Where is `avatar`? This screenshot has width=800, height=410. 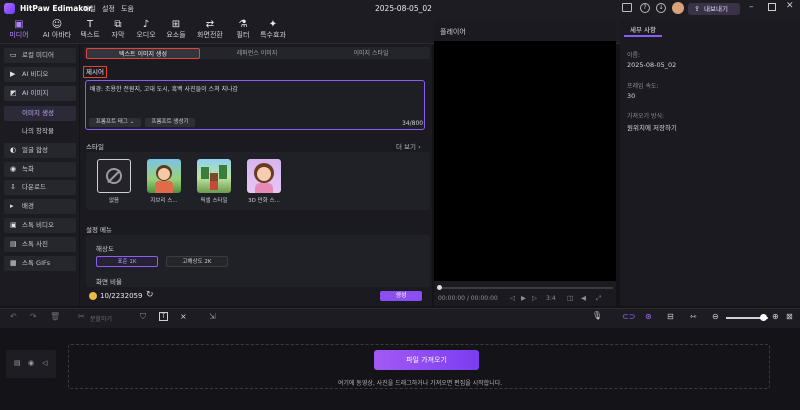 avatar is located at coordinates (678, 8).